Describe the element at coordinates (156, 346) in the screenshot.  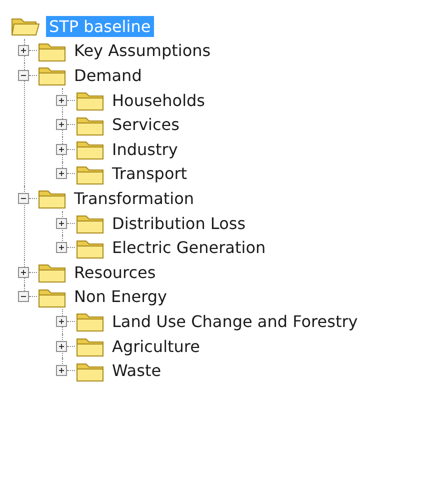
I see `tree-item: Agriculture` at that location.